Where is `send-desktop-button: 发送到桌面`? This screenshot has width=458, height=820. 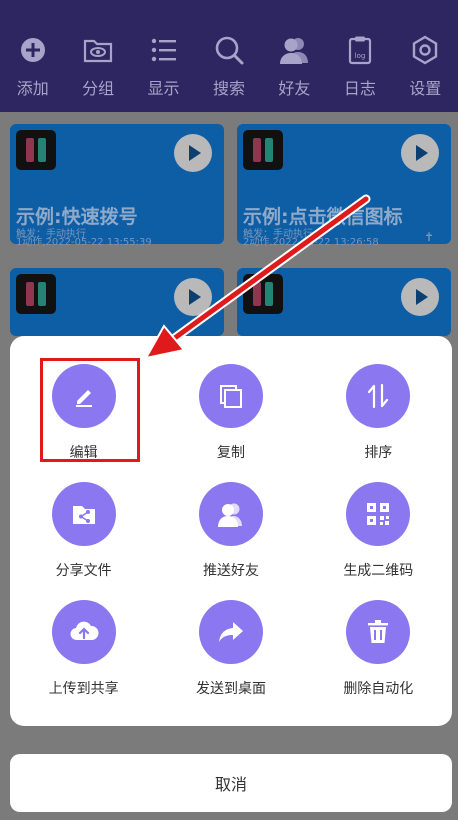
send-desktop-button: 发送到桌面 is located at coordinates (230, 659).